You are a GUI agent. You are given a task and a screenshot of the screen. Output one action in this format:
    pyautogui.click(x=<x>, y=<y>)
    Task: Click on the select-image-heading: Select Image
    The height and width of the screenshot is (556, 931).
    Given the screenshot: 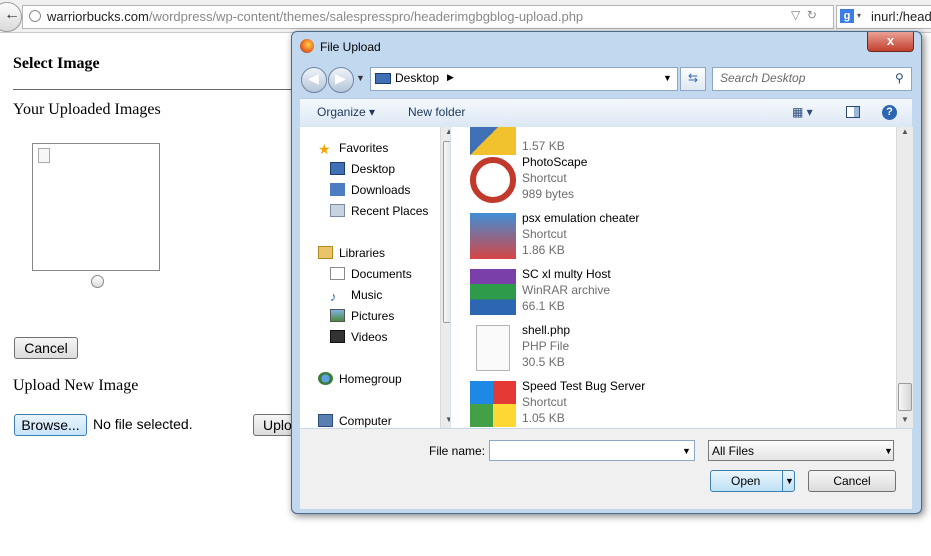 What is the action you would take?
    pyautogui.click(x=56, y=63)
    